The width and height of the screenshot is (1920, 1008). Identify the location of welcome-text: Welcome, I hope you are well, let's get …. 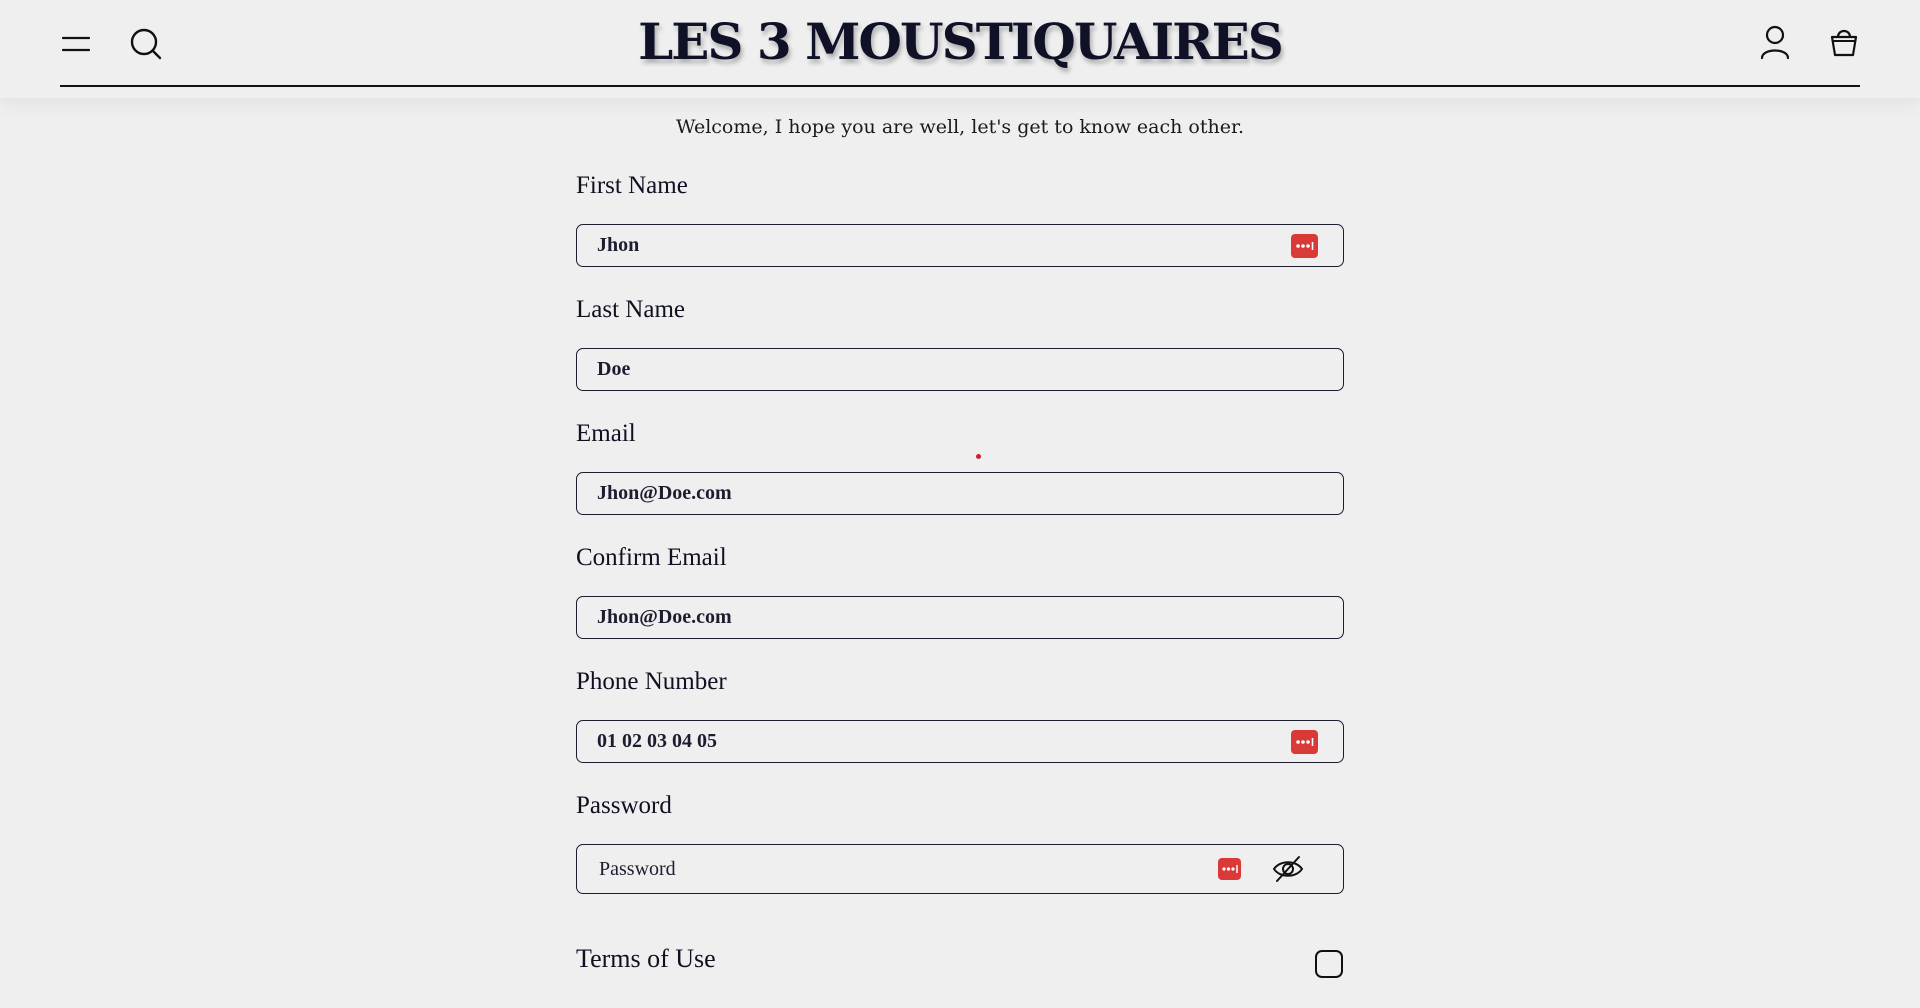
(959, 127).